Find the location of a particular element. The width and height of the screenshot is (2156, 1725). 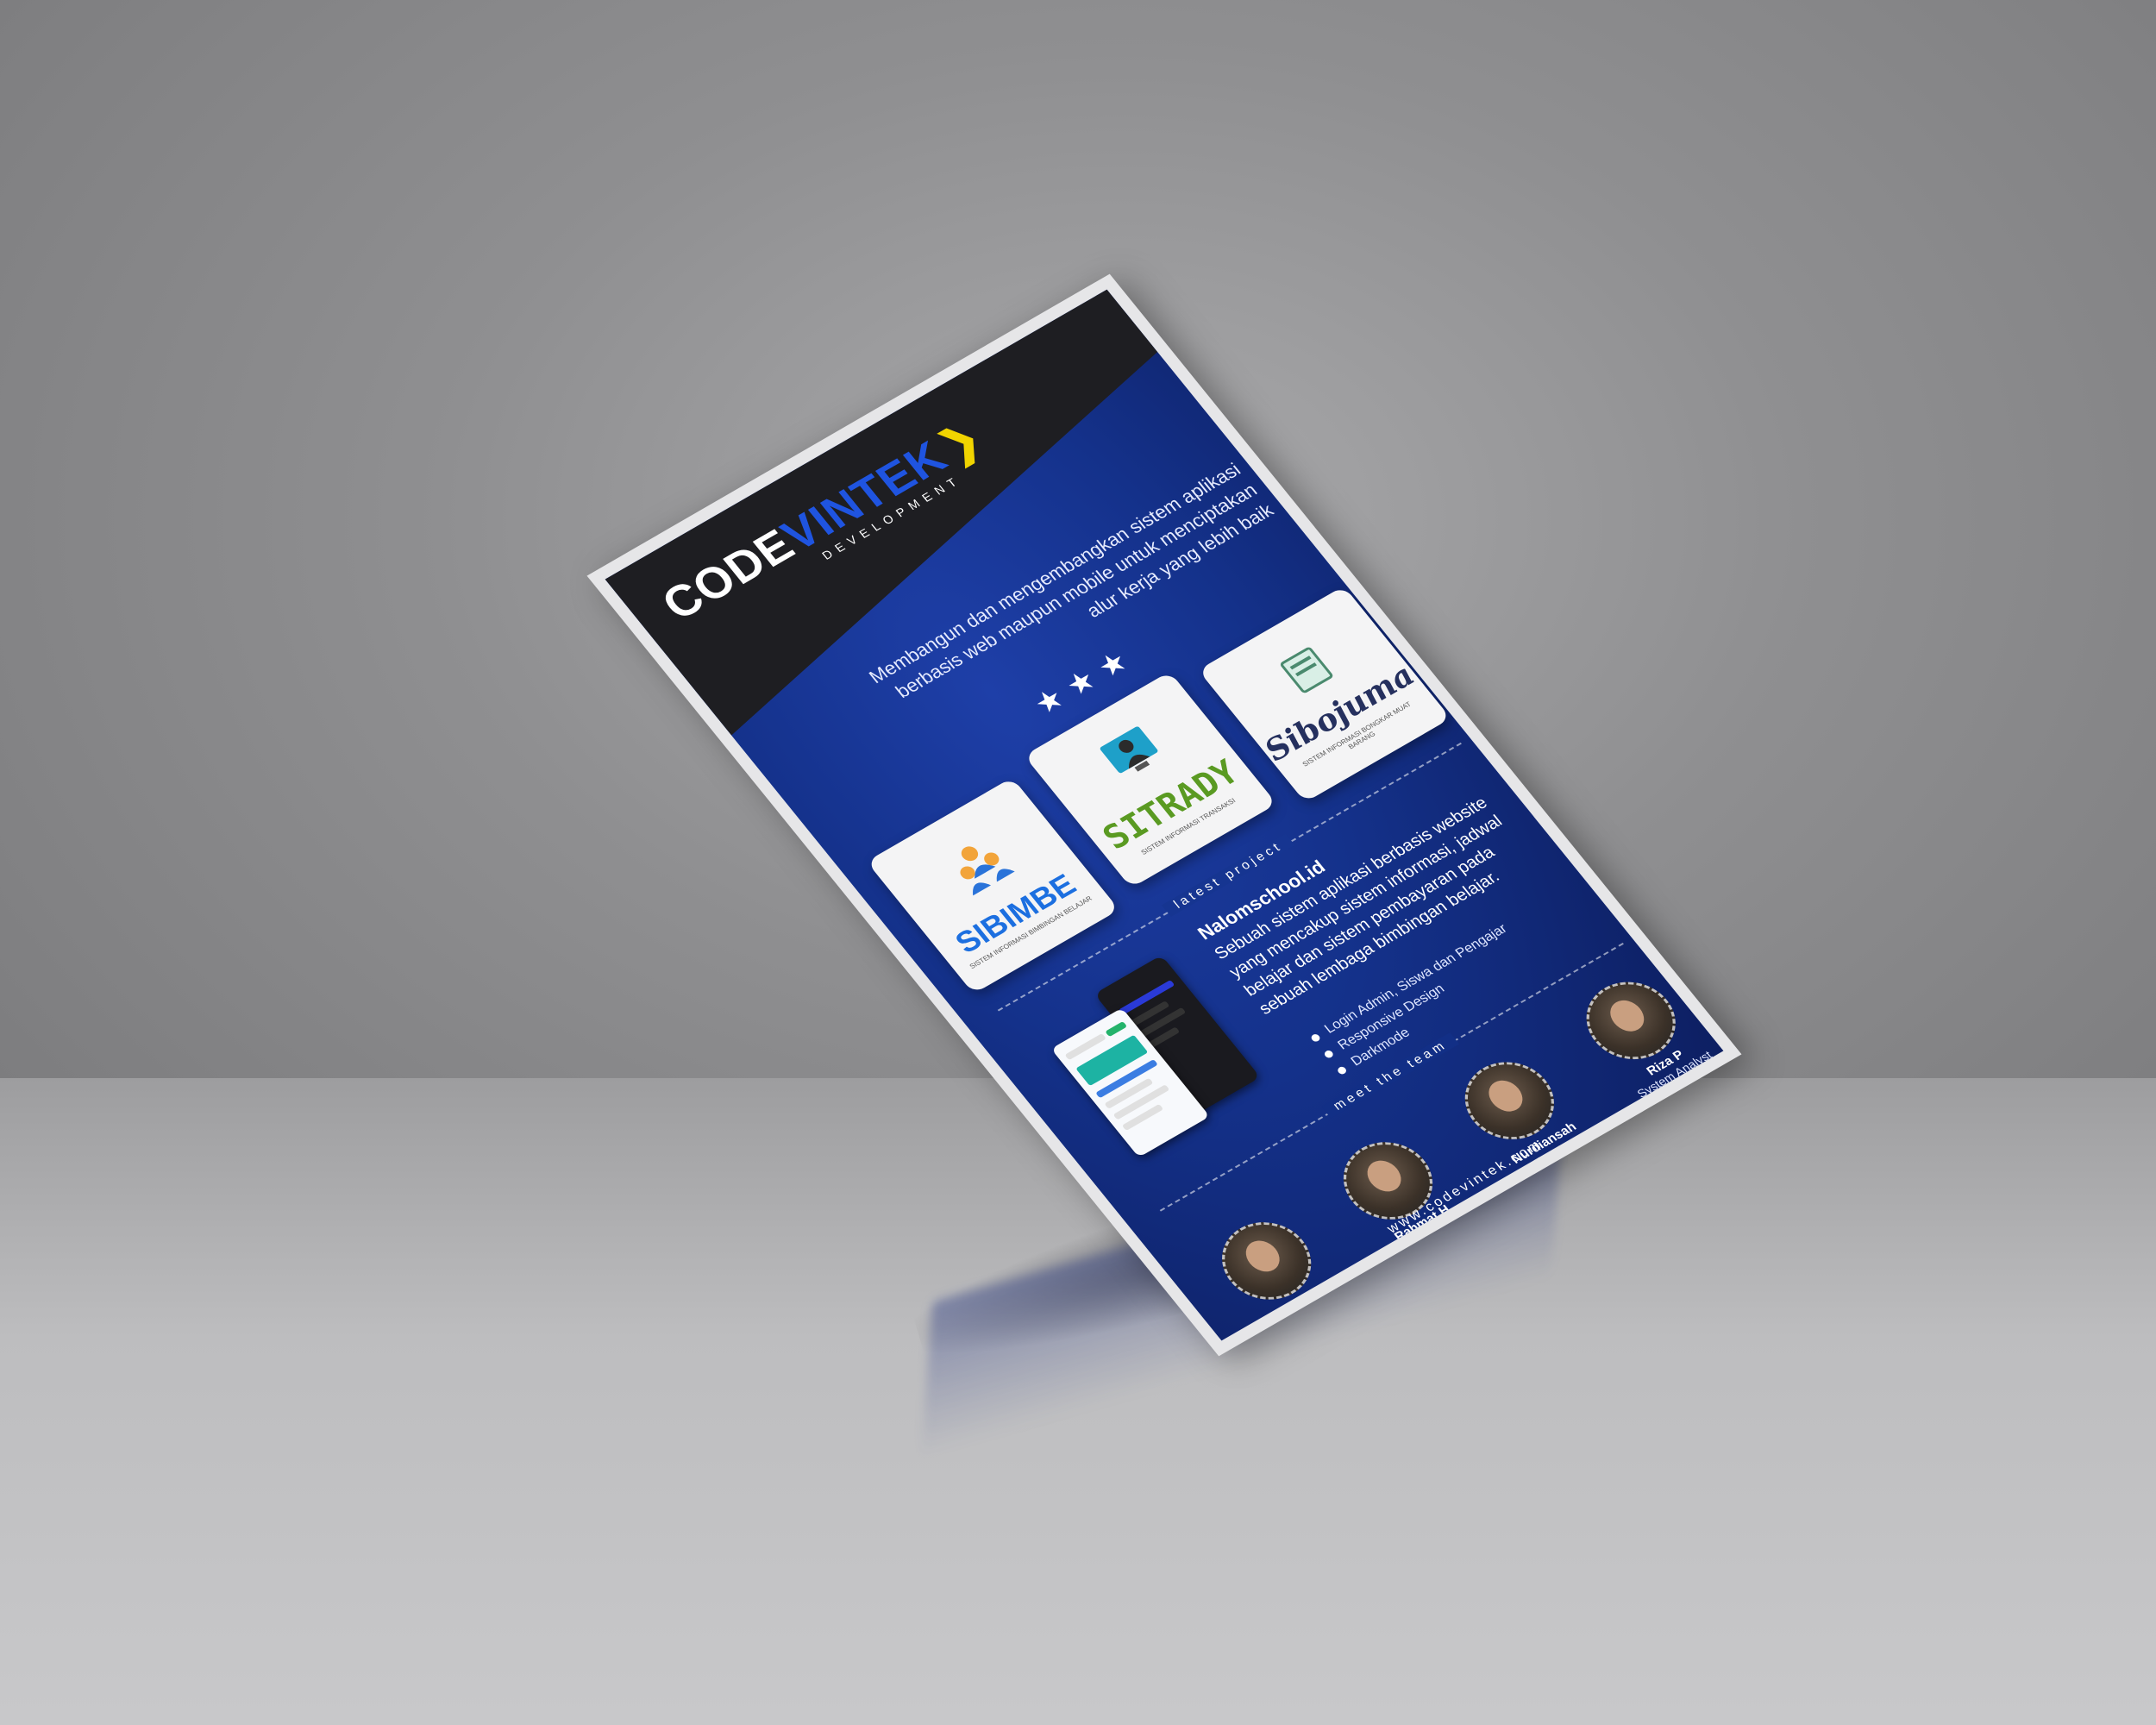

document-icon is located at coordinates (1306, 670).